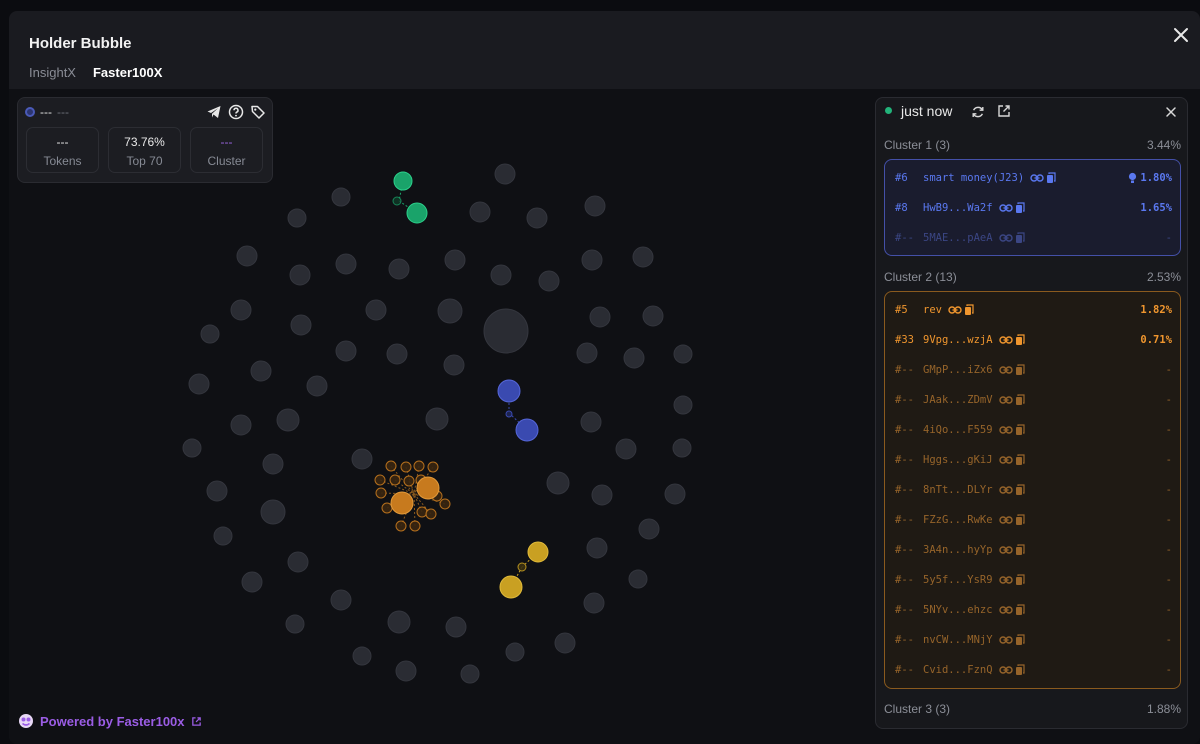 The width and height of the screenshot is (1200, 744). I want to click on holder-row: #-- Hggs...gKiJ -, so click(1033, 460).